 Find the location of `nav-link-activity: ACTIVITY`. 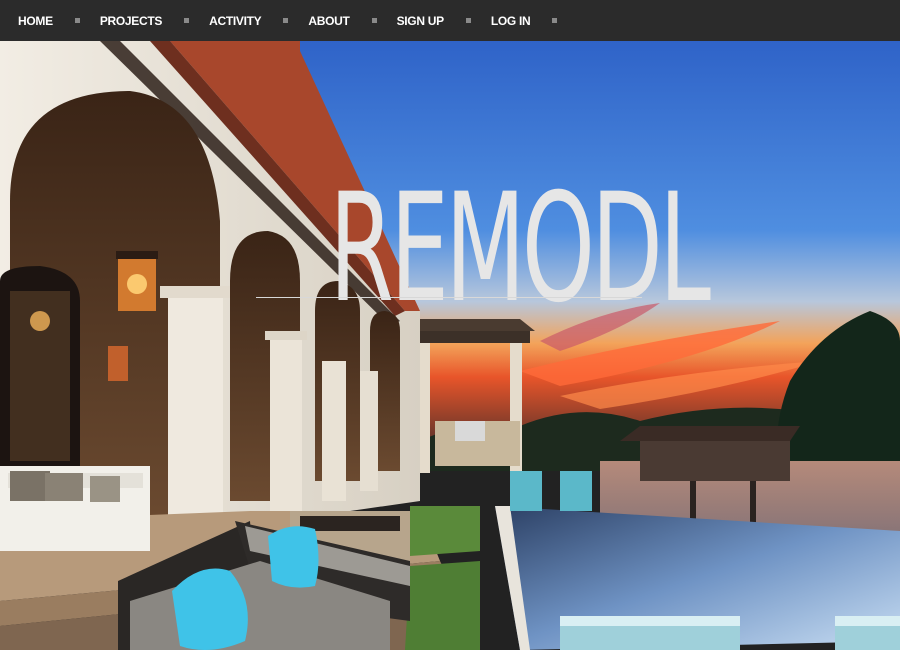

nav-link-activity: ACTIVITY is located at coordinates (235, 21).